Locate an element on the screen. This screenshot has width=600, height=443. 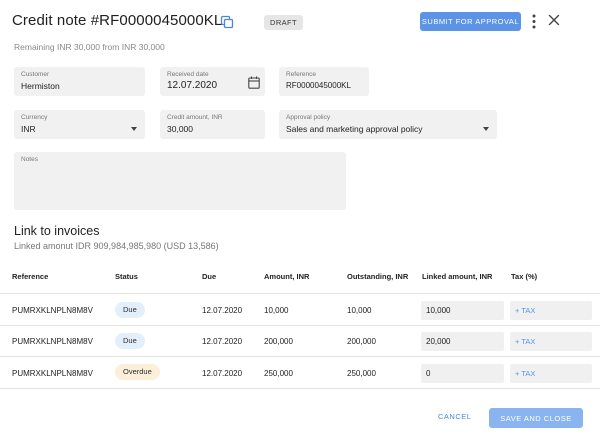
customer-value: Hermiston is located at coordinates (40, 86).